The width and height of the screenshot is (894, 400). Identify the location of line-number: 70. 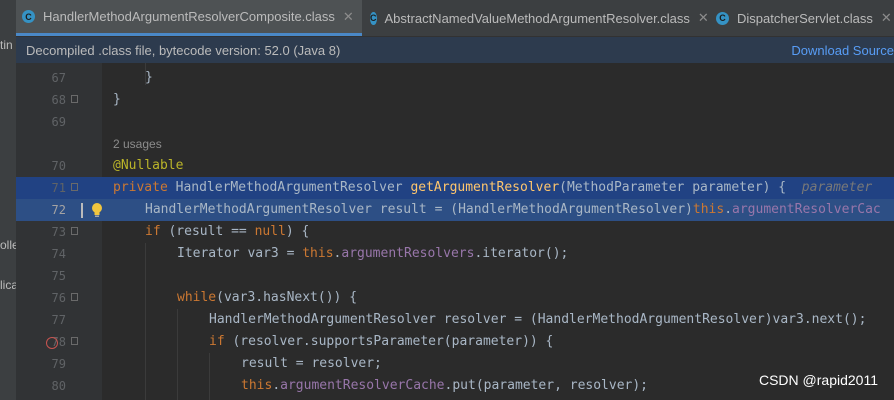
(58, 166).